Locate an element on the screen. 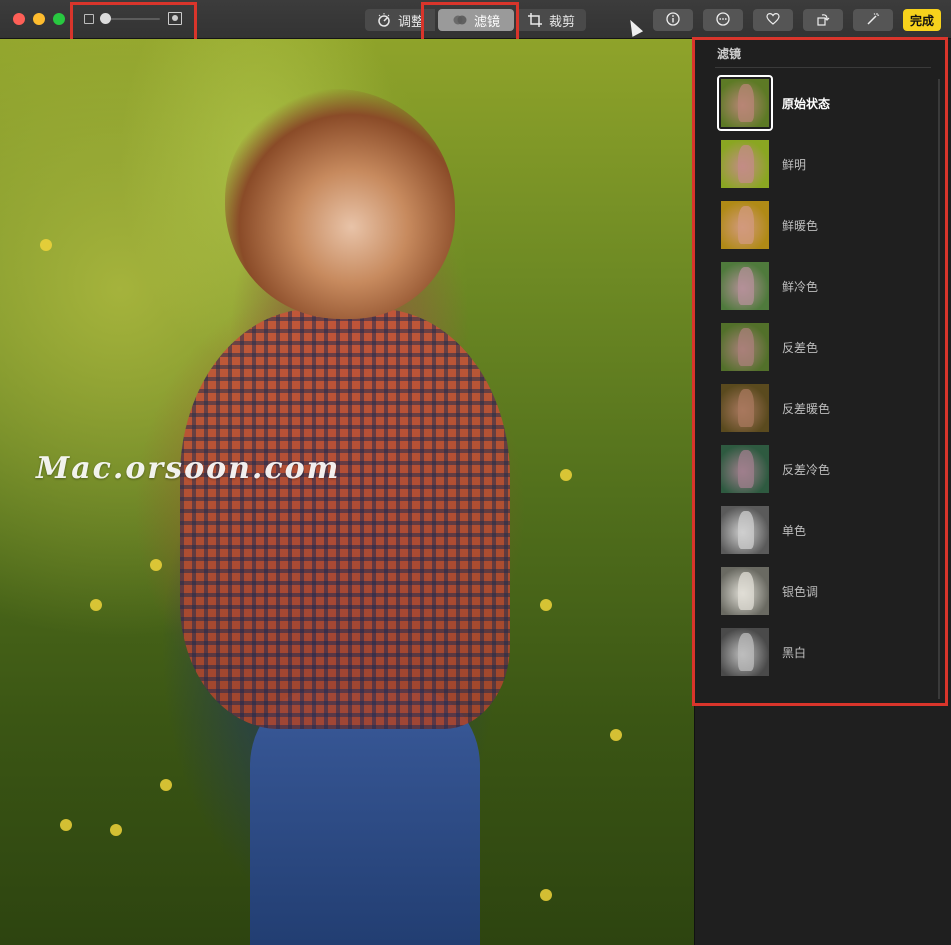 This screenshot has height=945, width=951. filter-item: 反差冷色 is located at coordinates (827, 470).